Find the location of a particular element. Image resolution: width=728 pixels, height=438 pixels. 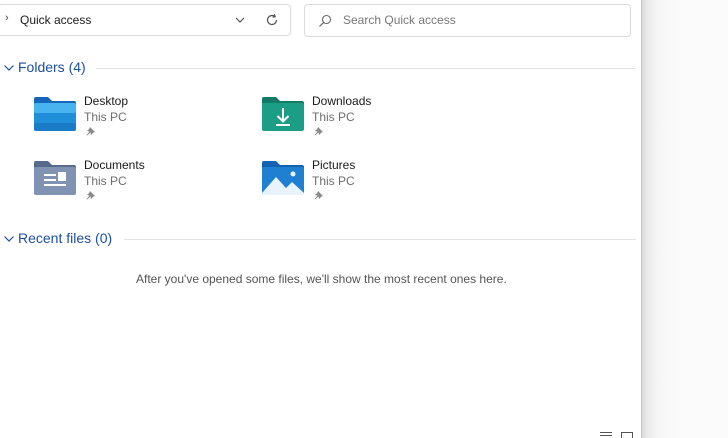

desktop-background is located at coordinates (685, 219).